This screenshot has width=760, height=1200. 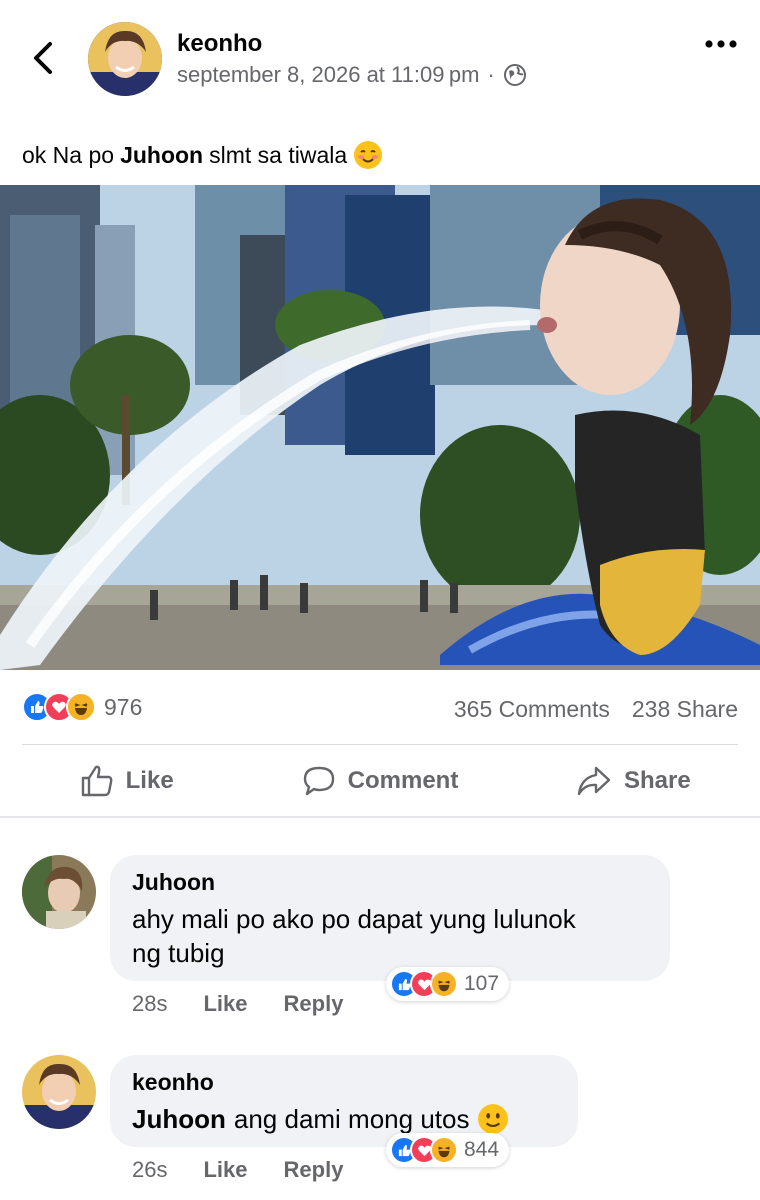 I want to click on post-header: keonho september 8, 2026 at 11:09 pm ·, so click(x=380, y=55).